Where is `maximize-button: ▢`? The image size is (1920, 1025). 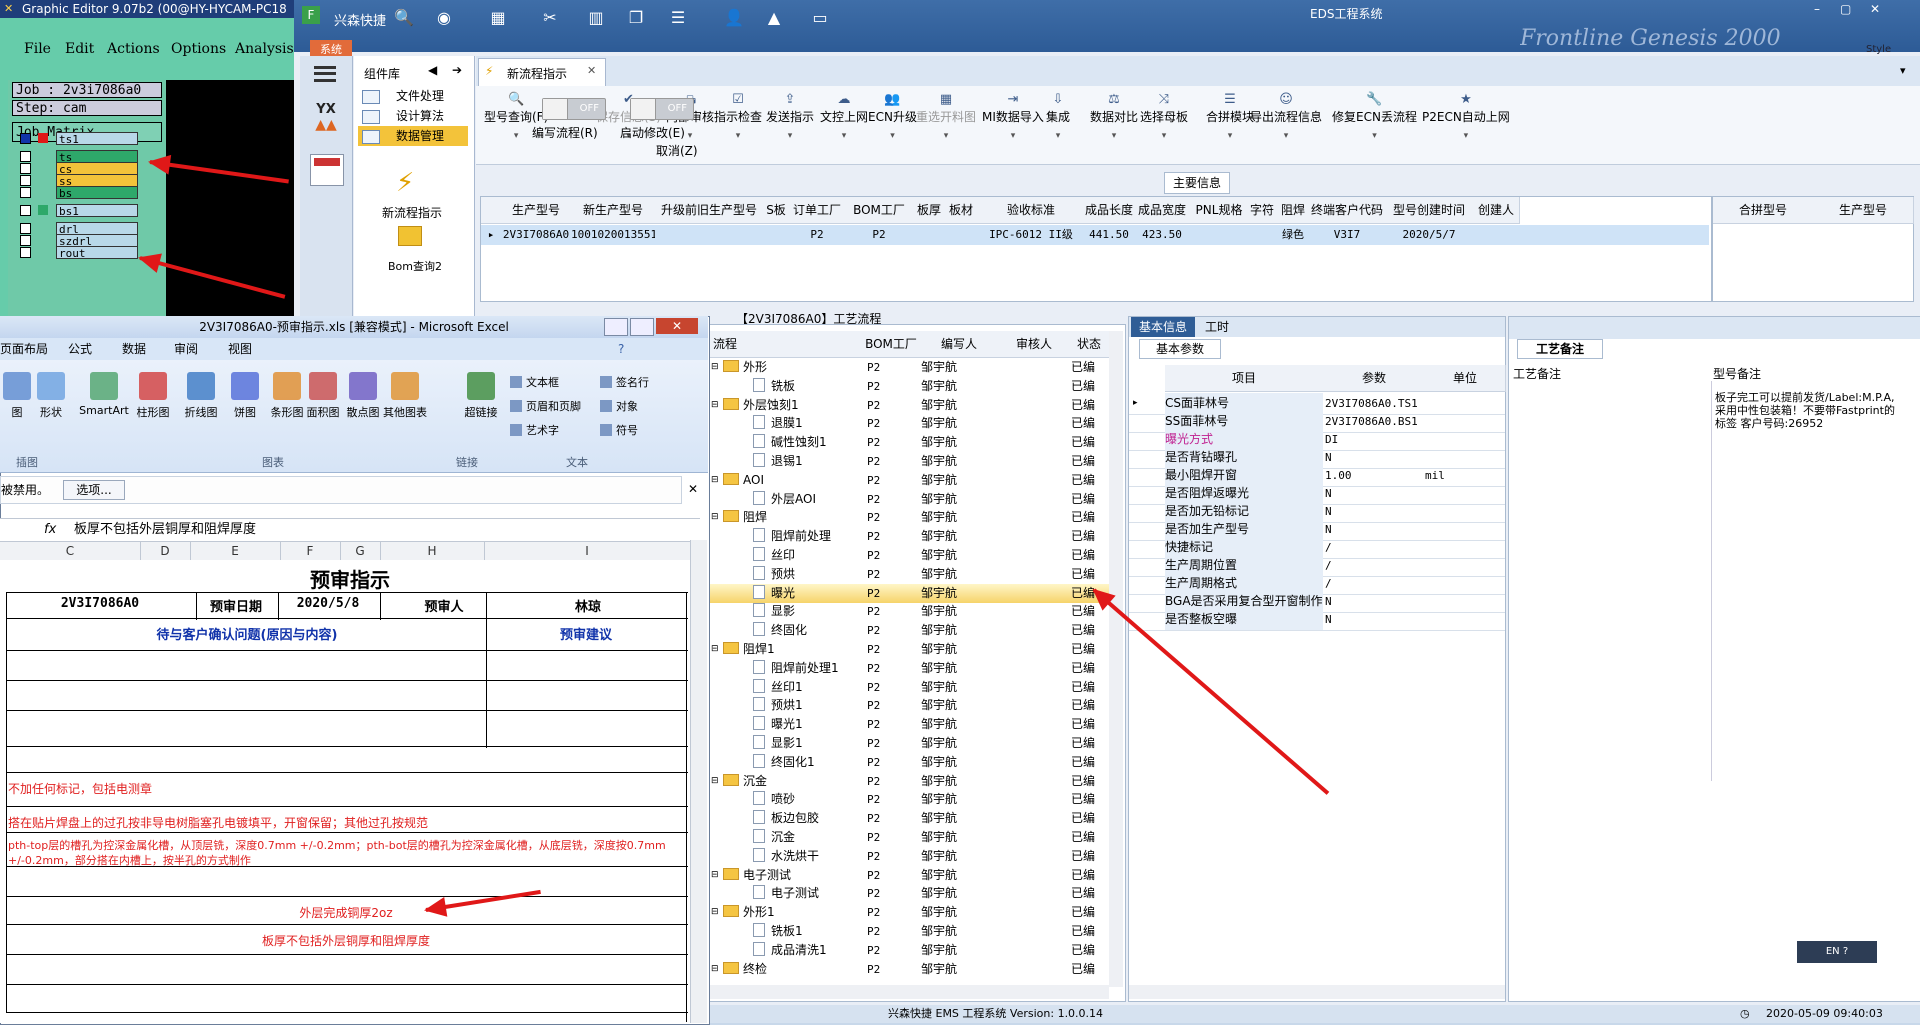 maximize-button: ▢ is located at coordinates (1845, 9).